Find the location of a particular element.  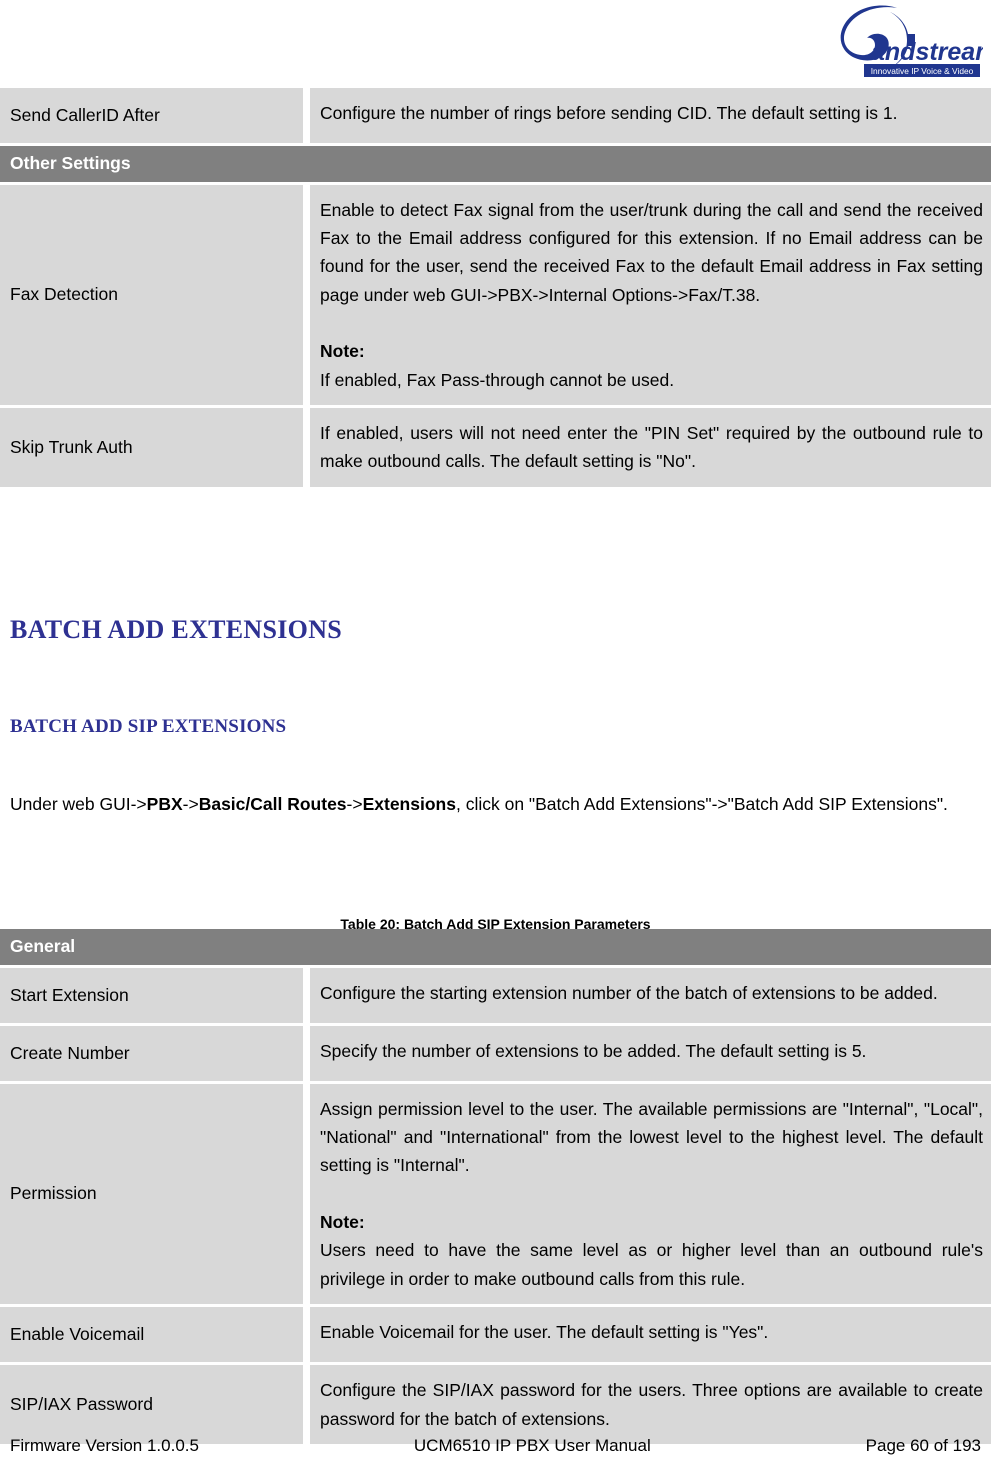

section-title: BATCH ADD SIP EXTENSIONS is located at coordinates (148, 726).